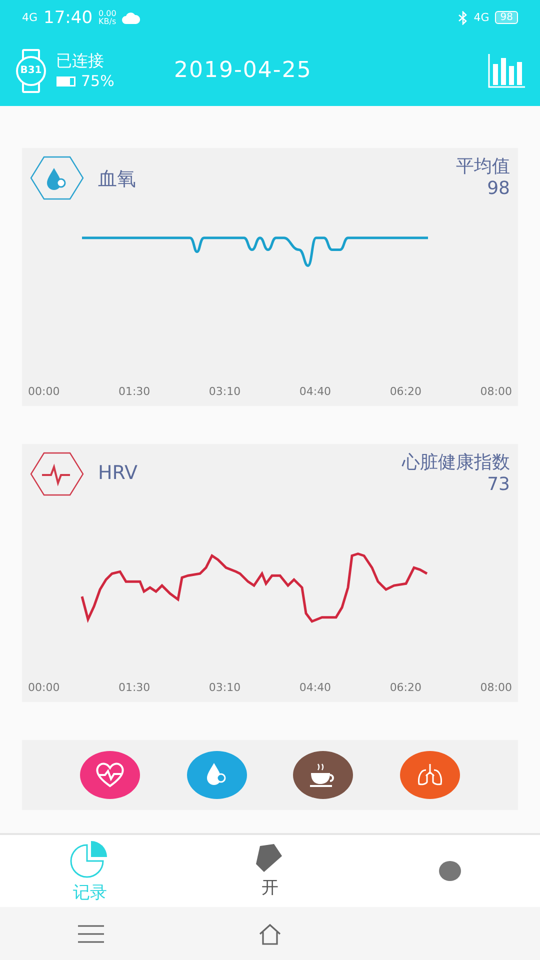 This screenshot has width=540, height=960. Describe the element at coordinates (118, 473) in the screenshot. I see `chart-title: HRV` at that location.